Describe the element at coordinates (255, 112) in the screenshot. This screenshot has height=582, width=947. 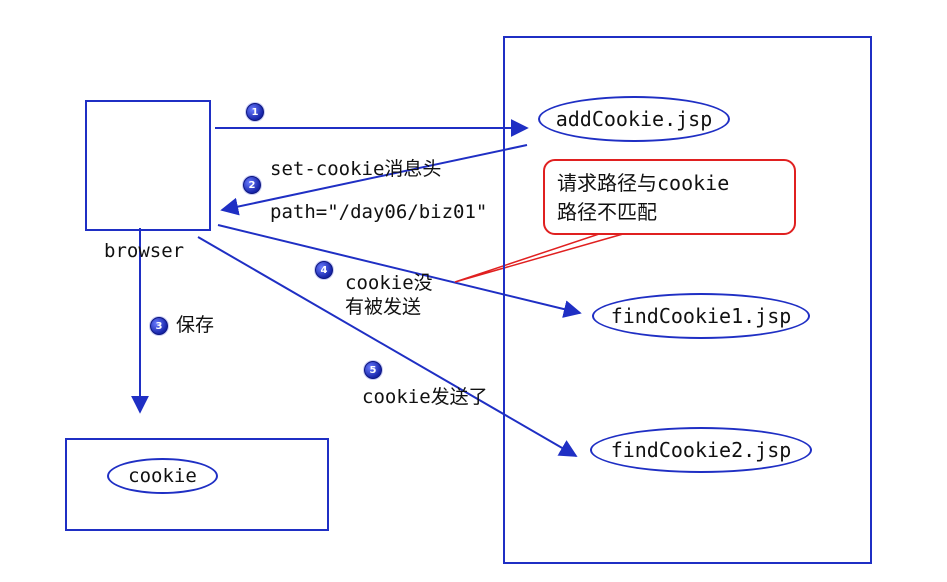
I see `step-badge-1: 1` at that location.